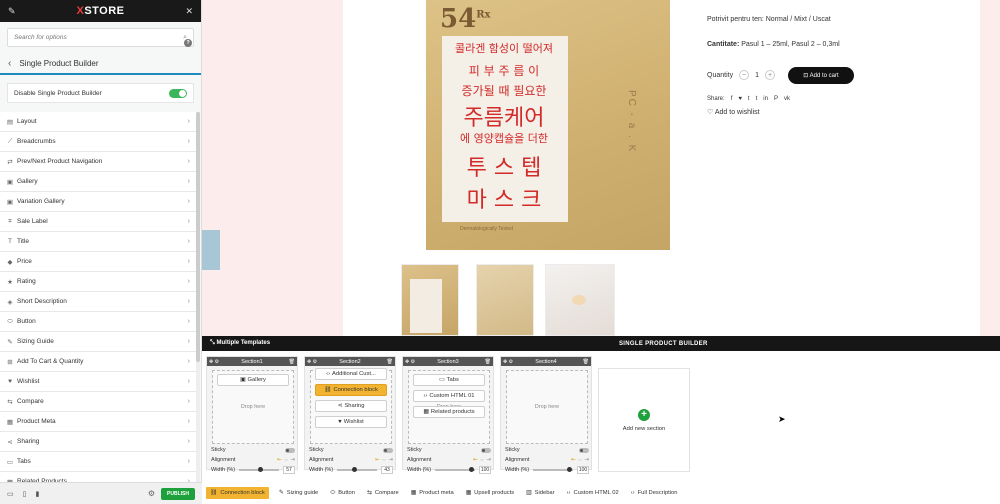 Image resolution: width=1000 pixels, height=504 pixels. Describe the element at coordinates (178, 493) in the screenshot. I see `publish-button: PUBLISH` at that location.